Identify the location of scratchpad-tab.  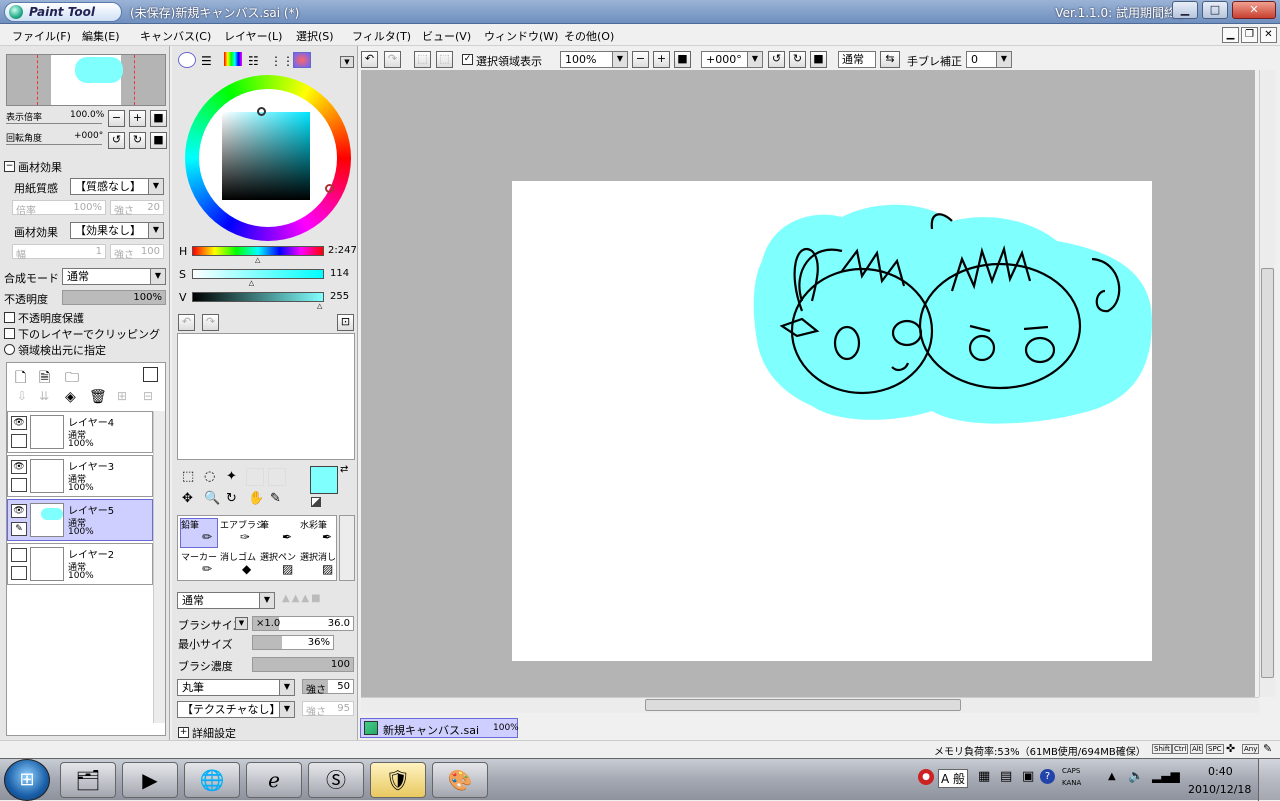
(302, 60).